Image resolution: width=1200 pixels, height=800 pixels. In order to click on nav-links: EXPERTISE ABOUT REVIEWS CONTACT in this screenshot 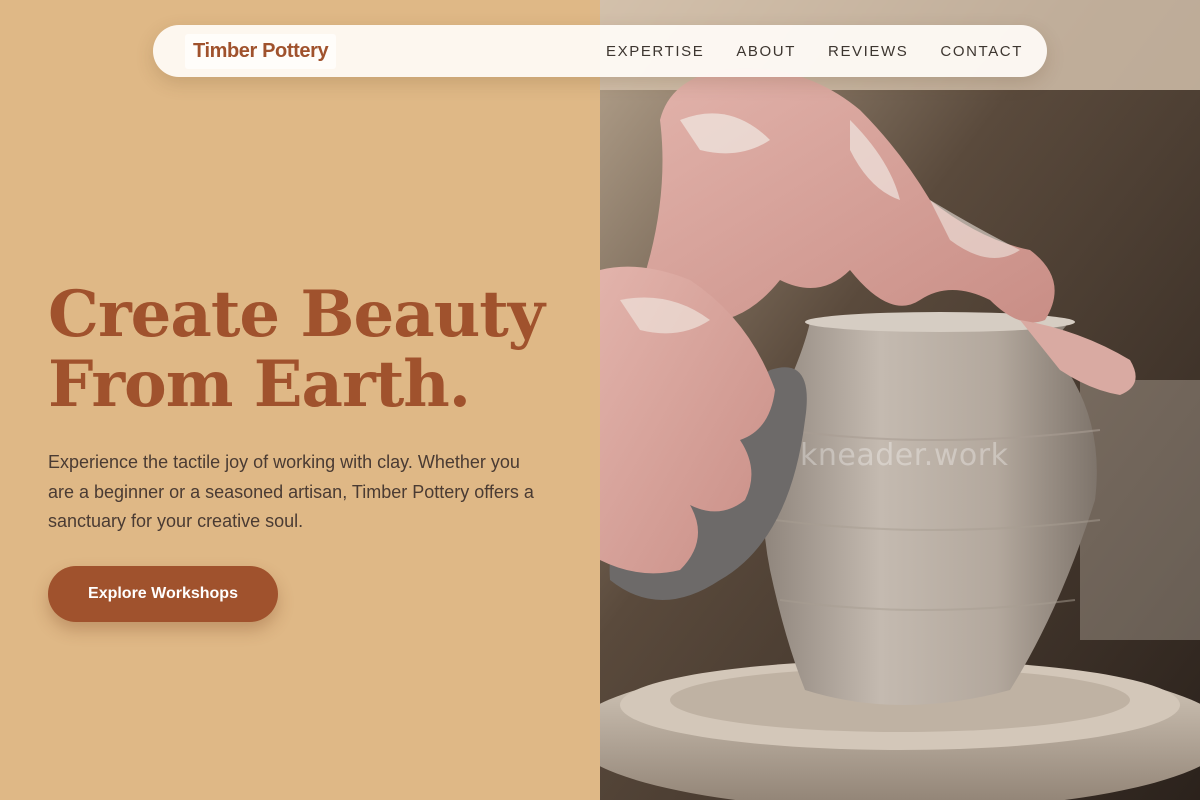, I will do `click(814, 51)`.